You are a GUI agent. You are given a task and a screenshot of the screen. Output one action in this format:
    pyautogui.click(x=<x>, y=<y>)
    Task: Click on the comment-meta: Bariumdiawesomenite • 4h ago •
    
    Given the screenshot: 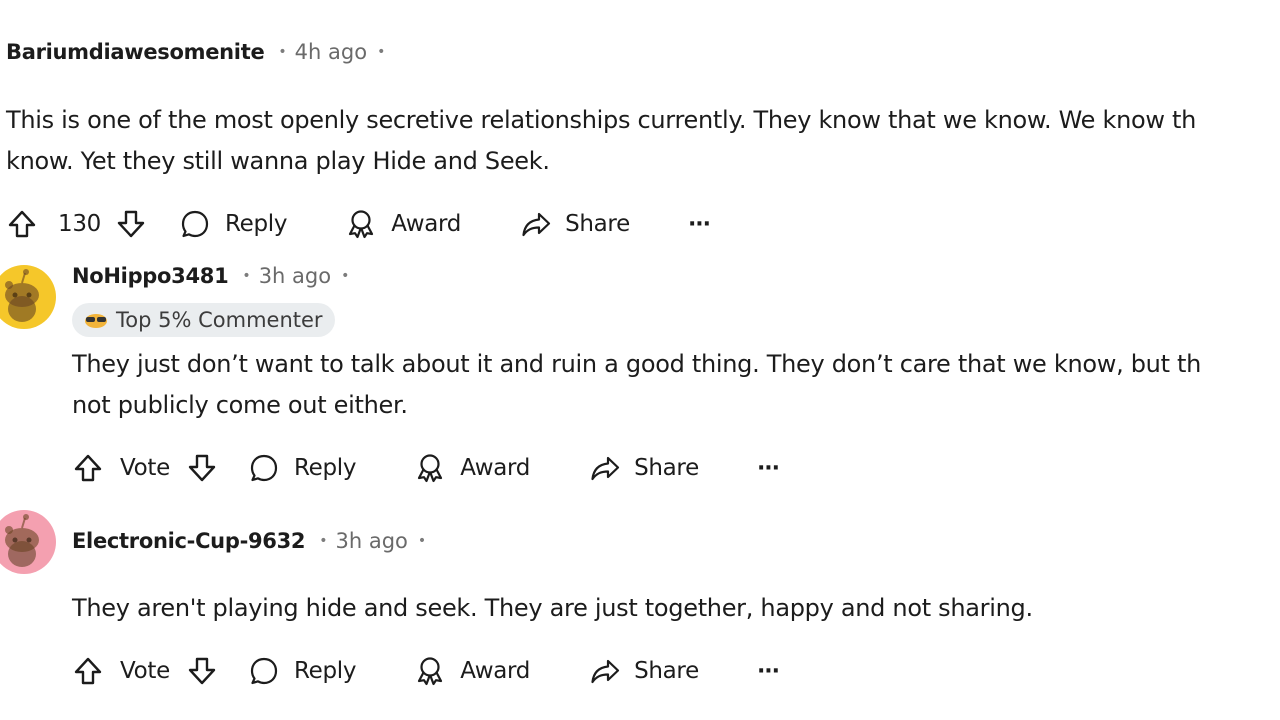 What is the action you would take?
    pyautogui.click(x=195, y=52)
    